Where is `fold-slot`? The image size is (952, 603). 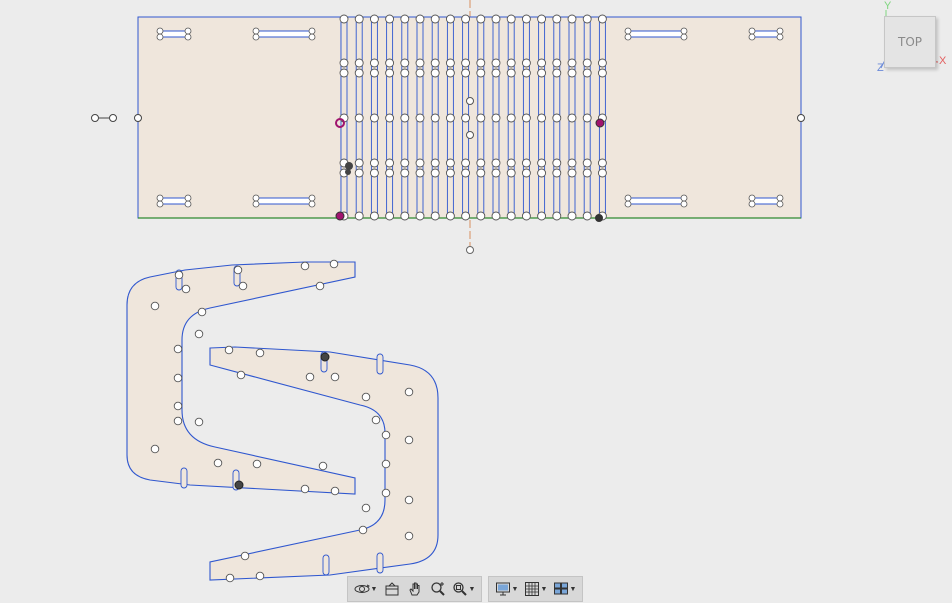 fold-slot is located at coordinates (380, 563).